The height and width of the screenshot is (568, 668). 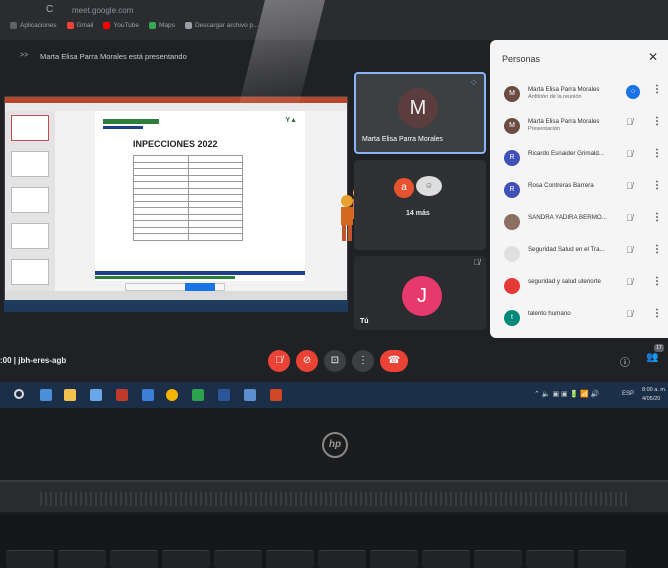 What do you see at coordinates (13, 25) in the screenshot?
I see `apps-icon` at bounding box center [13, 25].